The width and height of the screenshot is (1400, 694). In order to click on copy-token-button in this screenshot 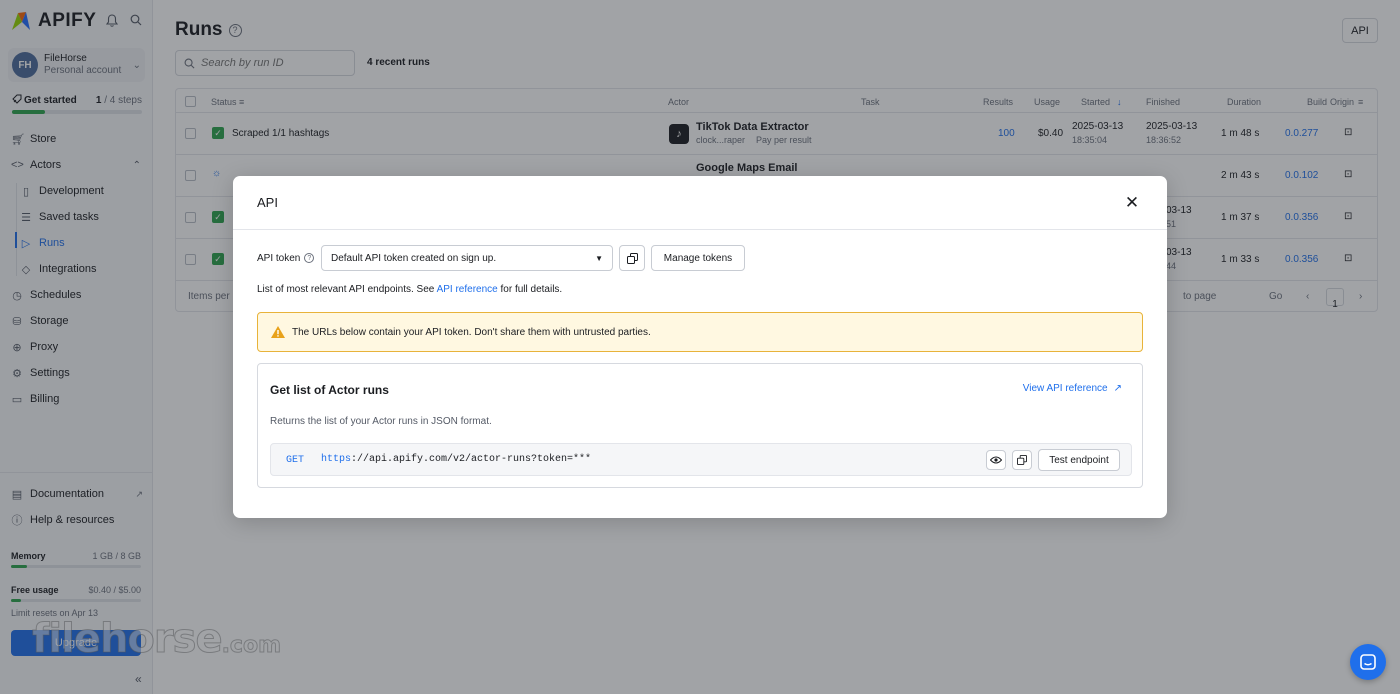, I will do `click(632, 258)`.